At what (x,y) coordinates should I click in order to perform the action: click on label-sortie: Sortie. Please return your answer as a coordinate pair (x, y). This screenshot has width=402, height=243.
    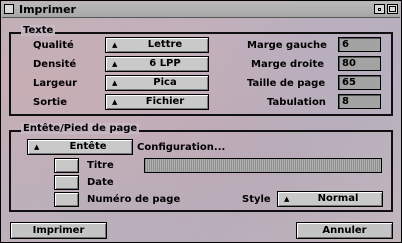
    Looking at the image, I should click on (50, 102).